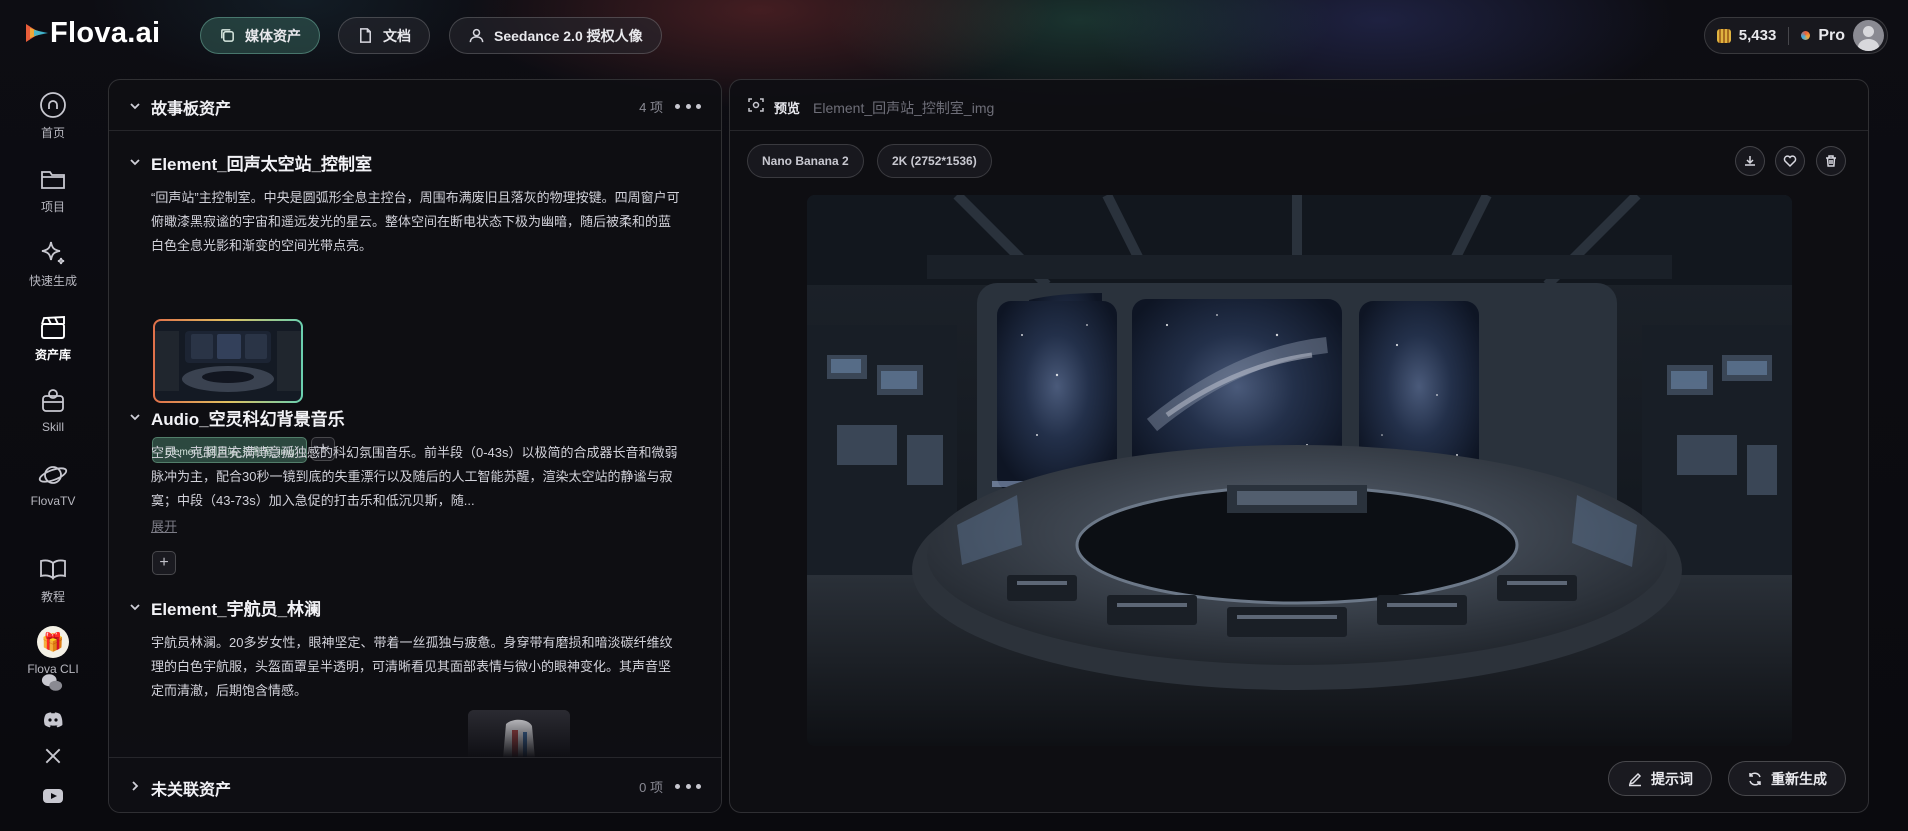 This screenshot has height=831, width=1908. What do you see at coordinates (1799, 778) in the screenshot?
I see `regenerate-label: 重新生成` at bounding box center [1799, 778].